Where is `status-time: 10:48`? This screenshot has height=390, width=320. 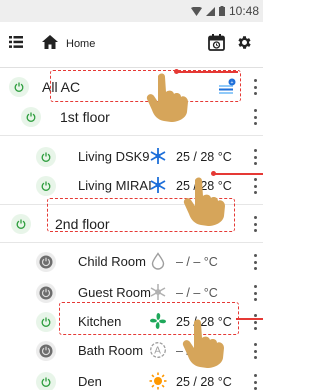 status-time: 10:48 is located at coordinates (243, 11).